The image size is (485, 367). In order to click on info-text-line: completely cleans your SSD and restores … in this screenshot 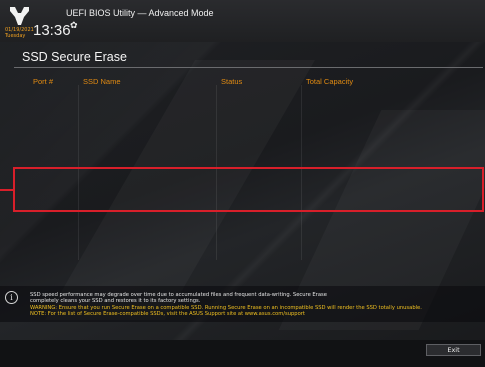, I will do `click(115, 301)`.